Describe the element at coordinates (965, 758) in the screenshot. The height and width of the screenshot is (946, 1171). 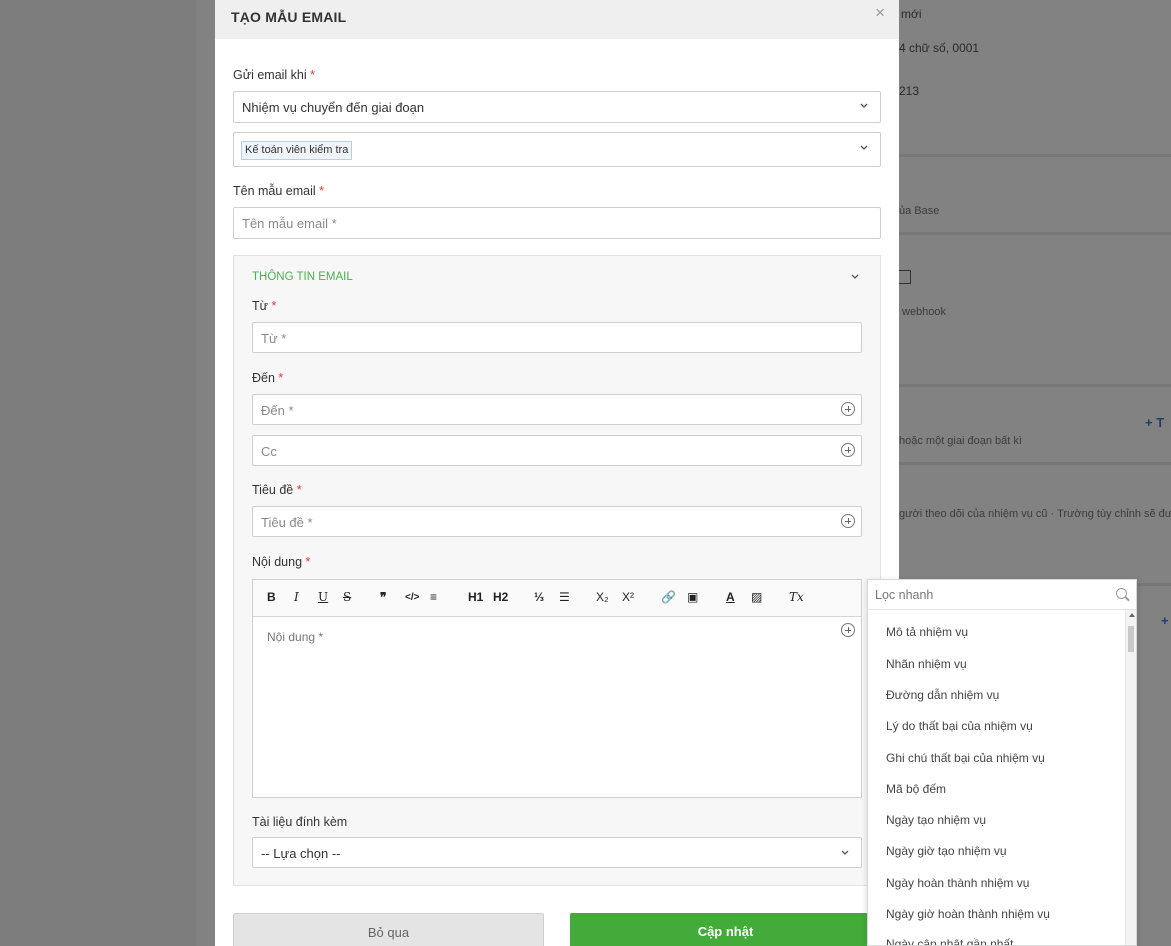
I see `list-item: Ghi chú thất bại của nhiệm vụ` at that location.